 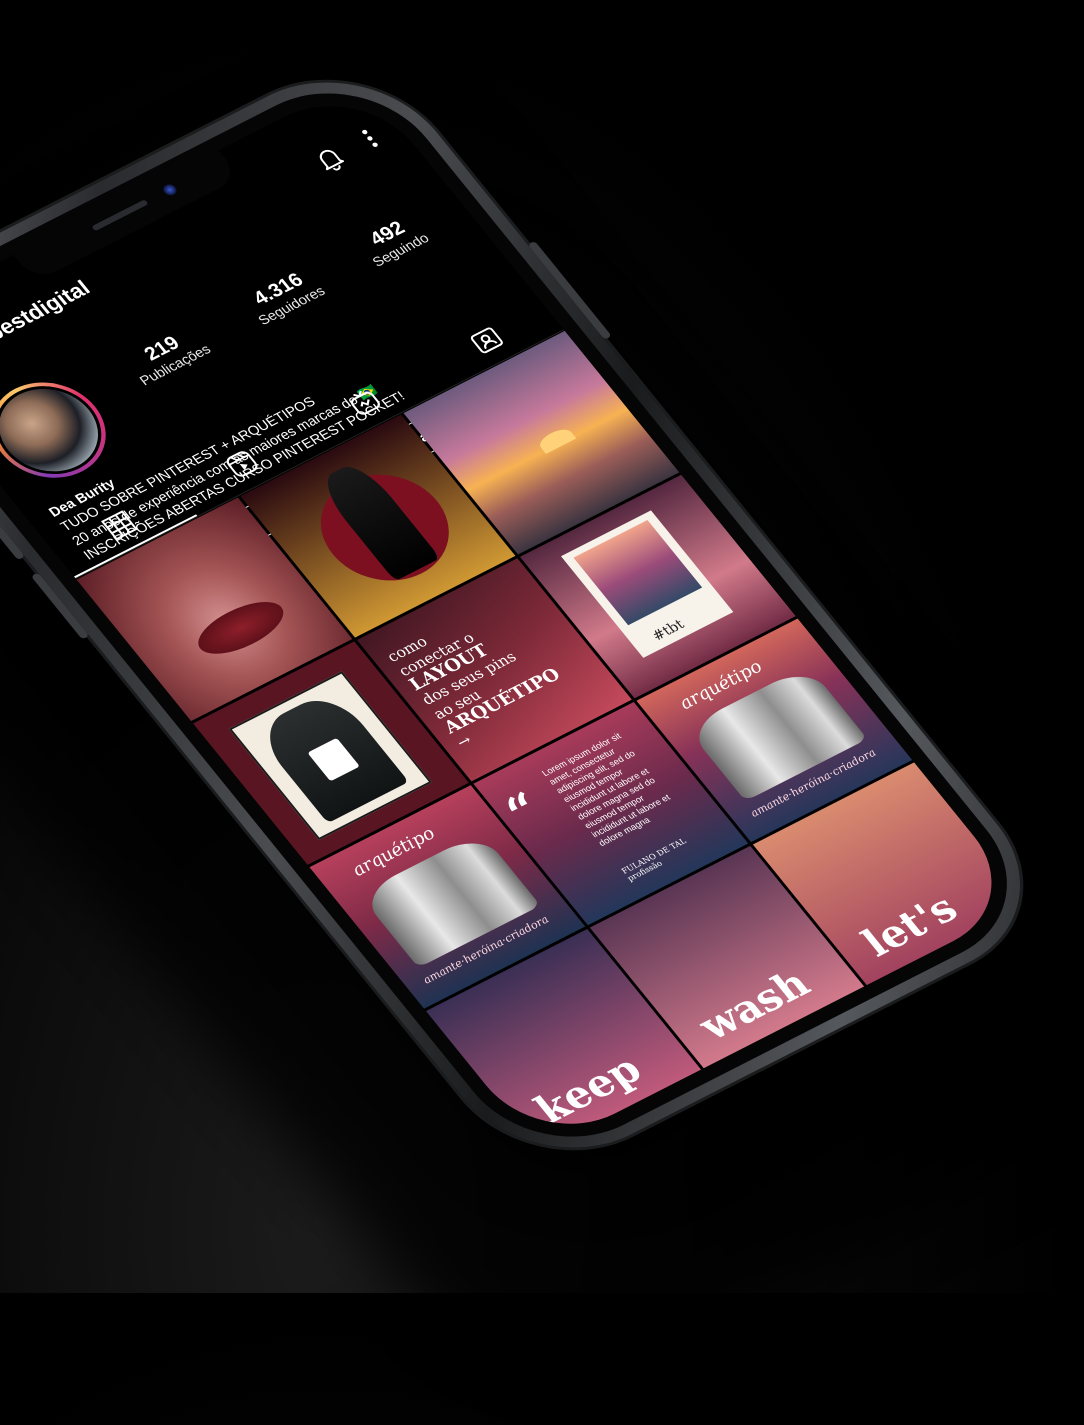 What do you see at coordinates (170, 190) in the screenshot?
I see `front-camera` at bounding box center [170, 190].